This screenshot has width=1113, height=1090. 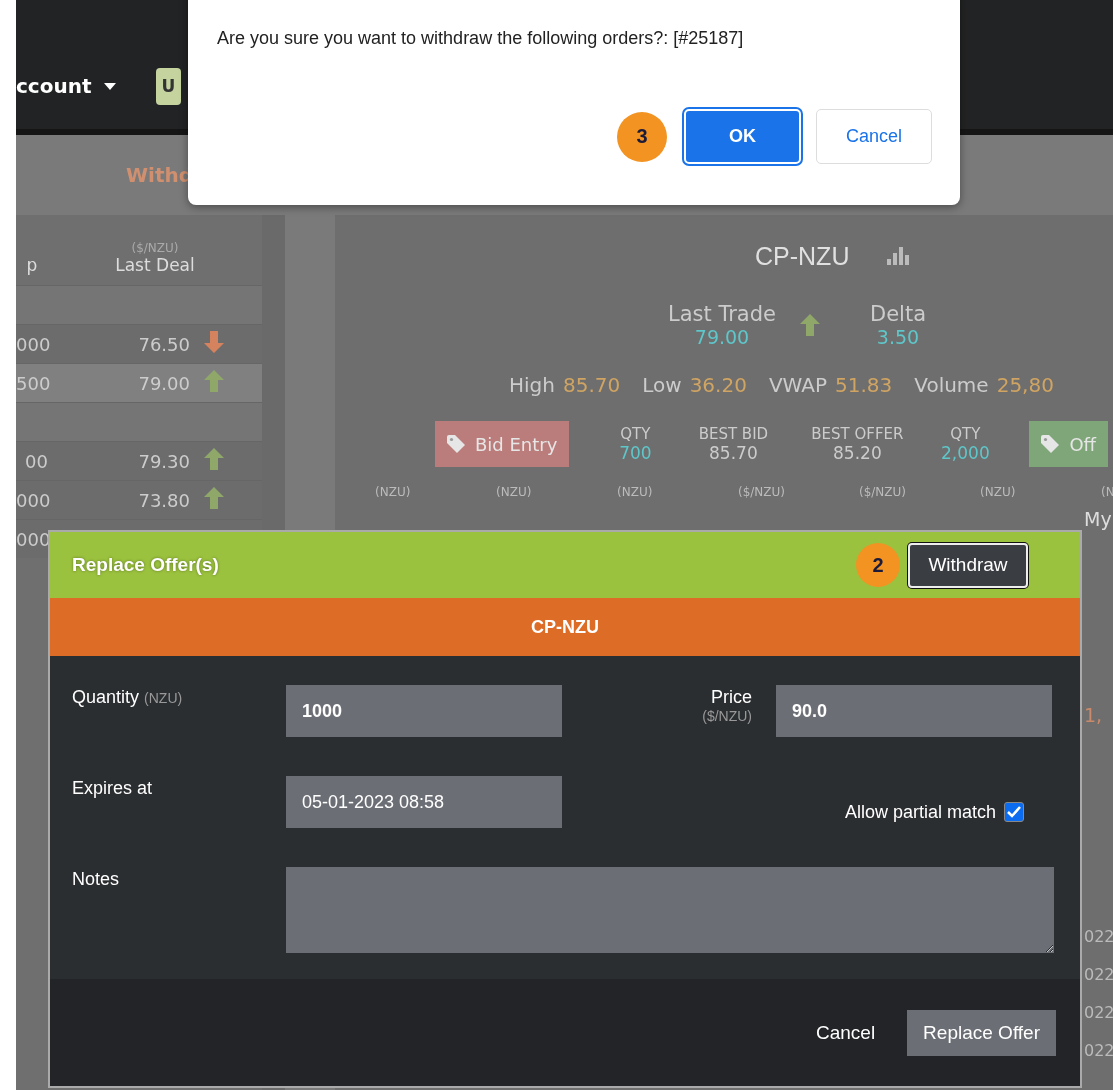 What do you see at coordinates (1094, 715) in the screenshot?
I see `table-cell-text: 1,` at bounding box center [1094, 715].